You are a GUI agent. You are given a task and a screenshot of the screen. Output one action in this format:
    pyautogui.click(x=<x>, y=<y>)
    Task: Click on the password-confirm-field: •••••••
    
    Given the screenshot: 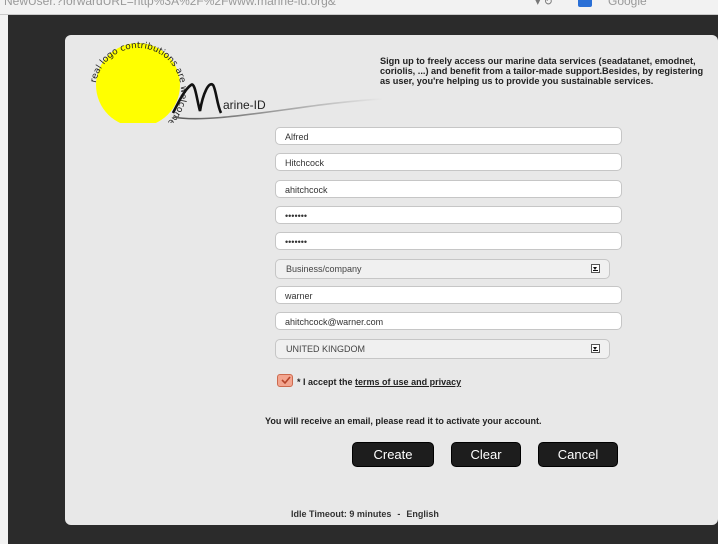 What is the action you would take?
    pyautogui.click(x=448, y=241)
    